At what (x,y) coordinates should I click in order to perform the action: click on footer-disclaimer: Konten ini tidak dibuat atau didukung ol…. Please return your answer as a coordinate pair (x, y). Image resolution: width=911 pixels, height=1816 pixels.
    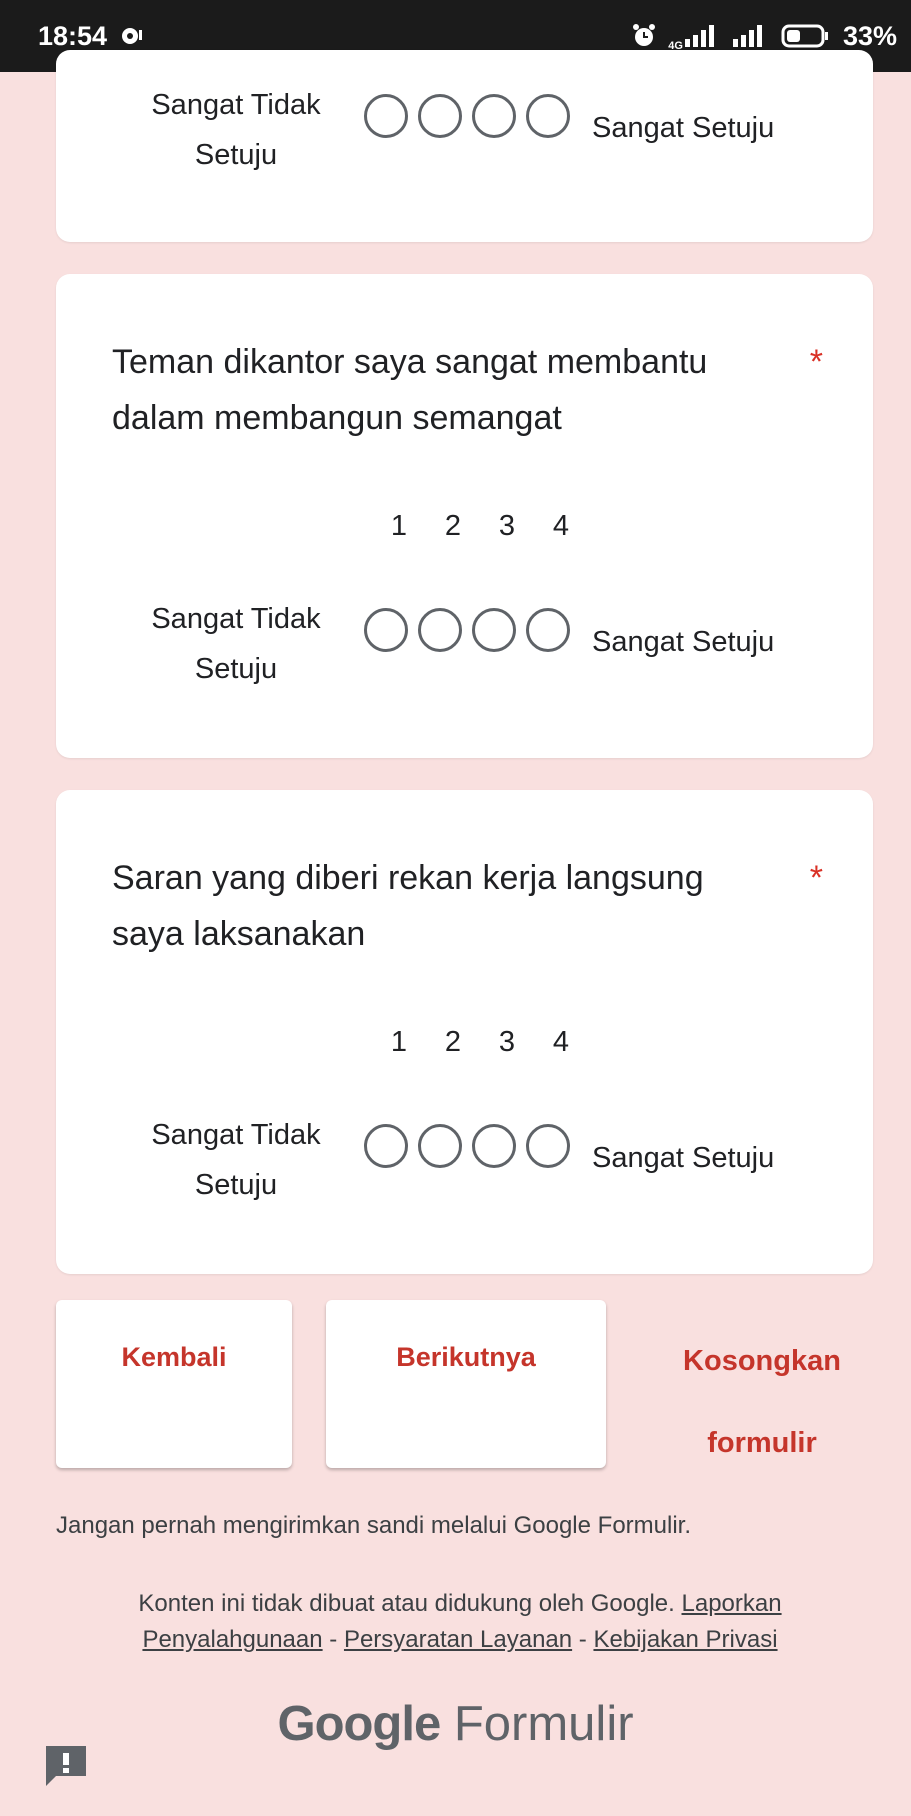
    Looking at the image, I should click on (460, 1622).